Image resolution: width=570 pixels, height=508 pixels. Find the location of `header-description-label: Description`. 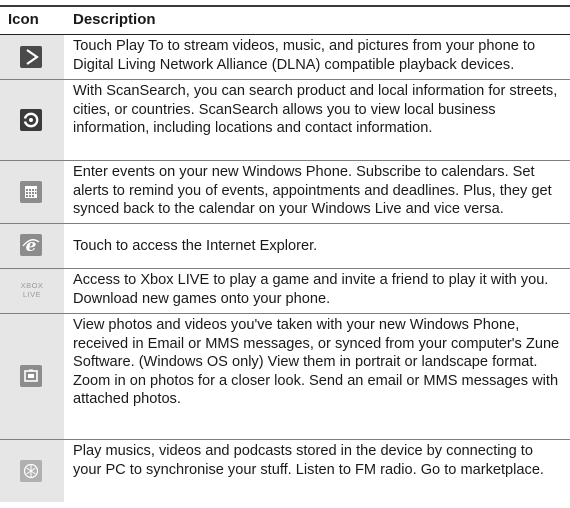

header-description-label: Description is located at coordinates (114, 19).